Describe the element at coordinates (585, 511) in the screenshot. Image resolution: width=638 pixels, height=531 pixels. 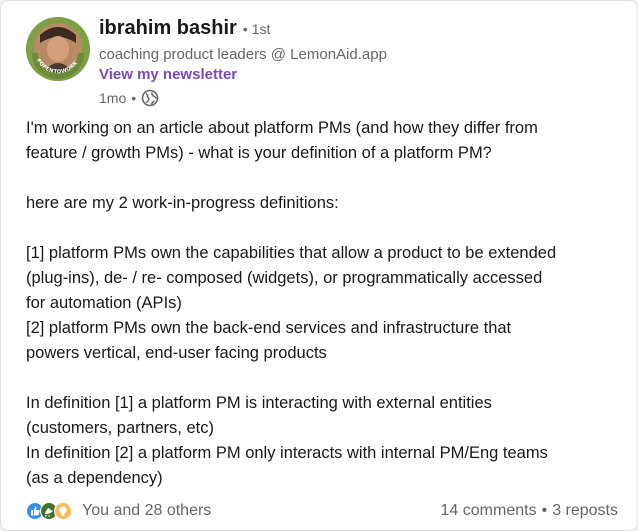
I see `reposts-count-link: 3 reposts` at that location.